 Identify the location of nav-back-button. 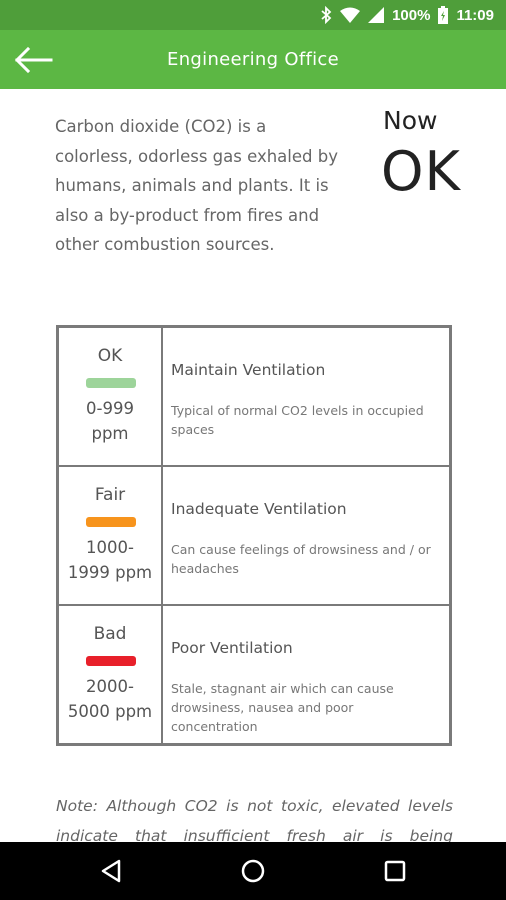
(111, 871).